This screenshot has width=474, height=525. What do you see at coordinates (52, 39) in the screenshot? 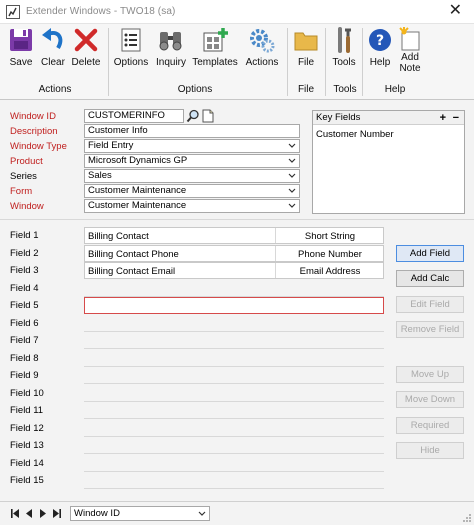
I see `undo-arrow-icon` at bounding box center [52, 39].